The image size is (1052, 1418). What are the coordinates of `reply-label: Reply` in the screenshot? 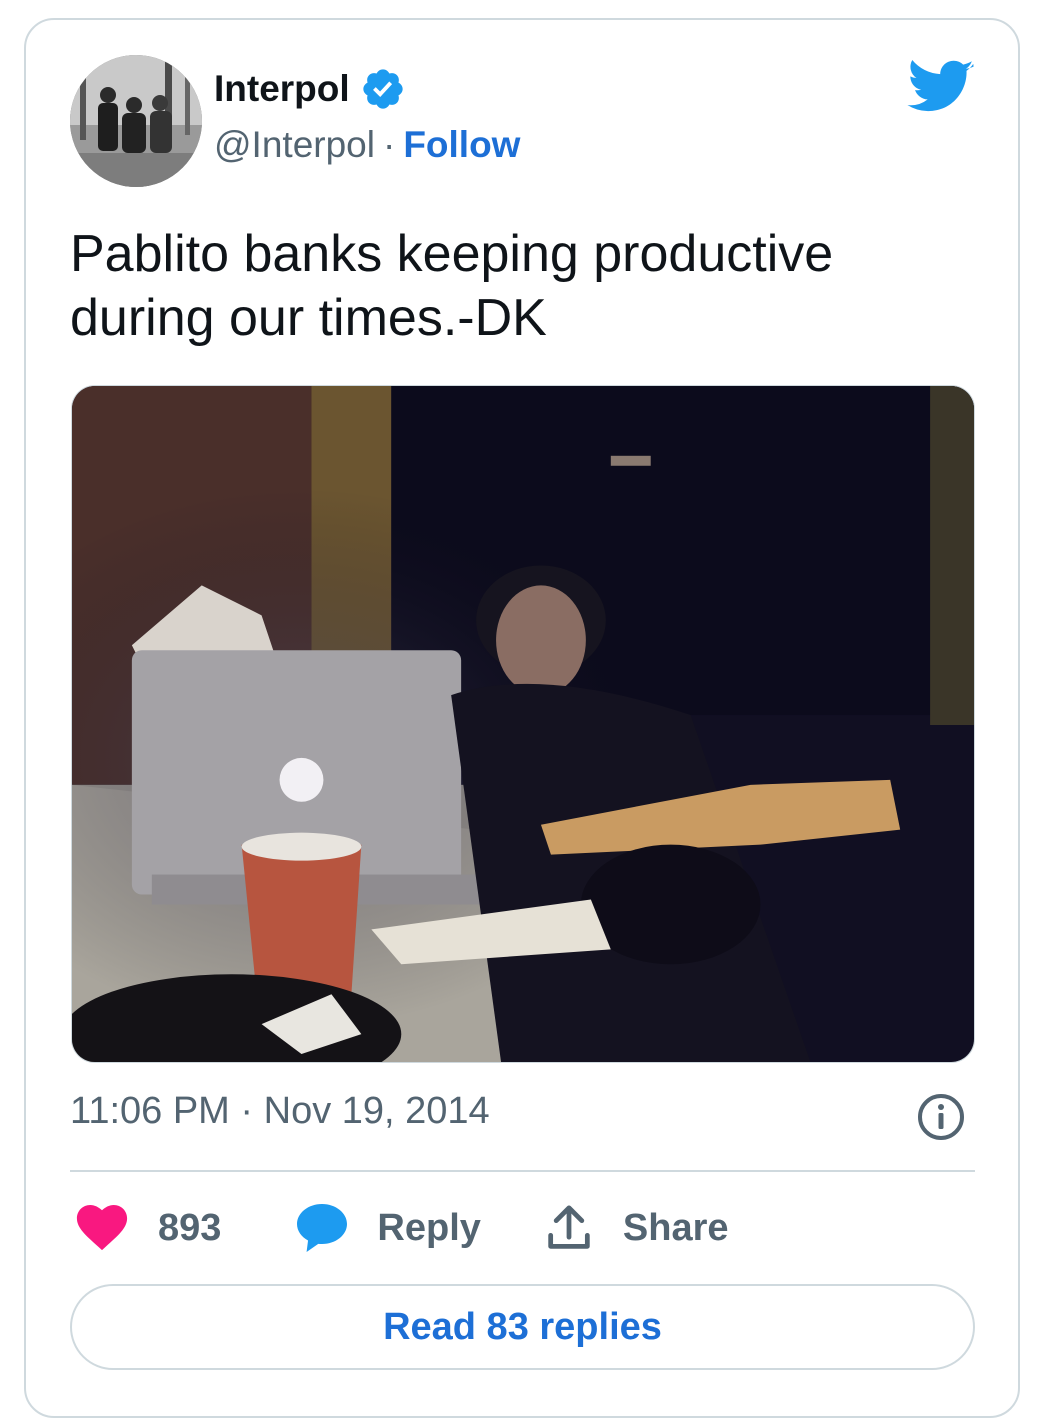 It's located at (429, 1227).